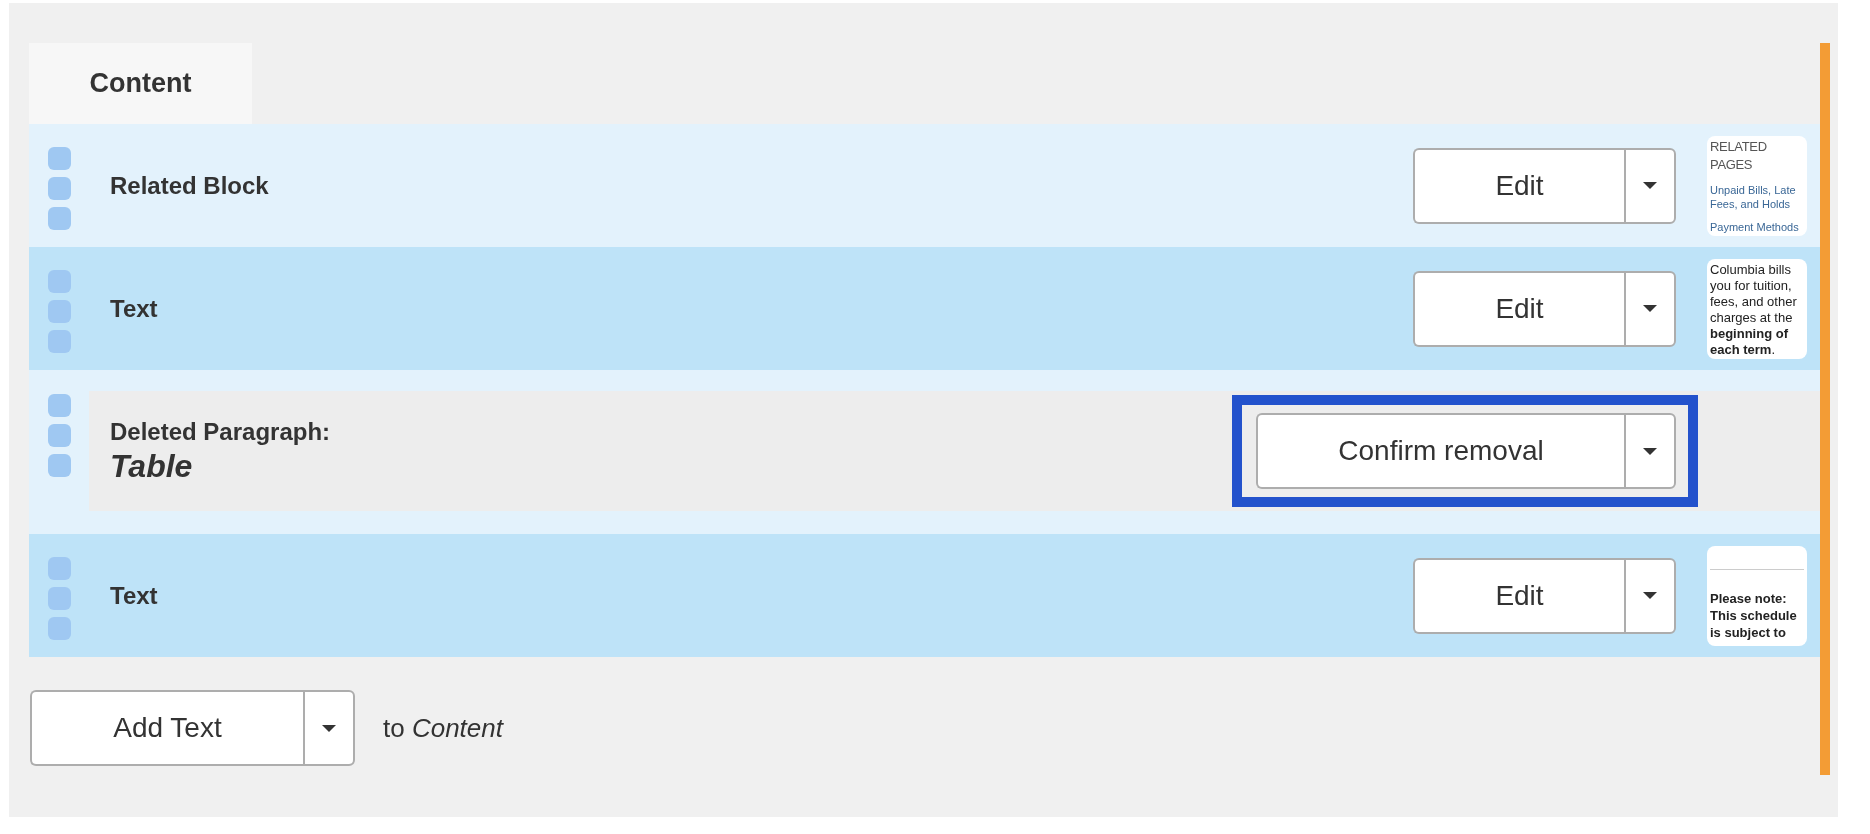 This screenshot has height=834, width=1870. What do you see at coordinates (1440, 451) in the screenshot?
I see `confirm-button: Confirm removal` at bounding box center [1440, 451].